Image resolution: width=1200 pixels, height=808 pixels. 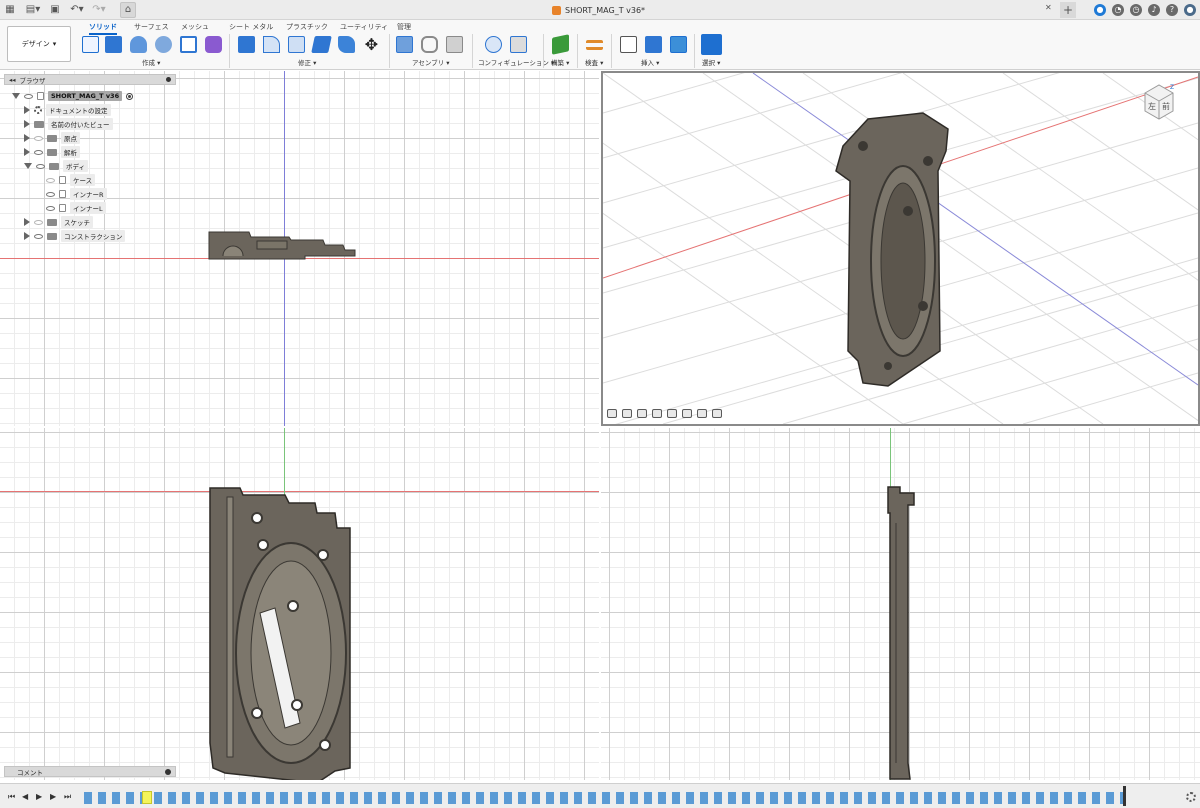 I want to click on go-to-end-icon: ⏭, so click(x=67, y=797).